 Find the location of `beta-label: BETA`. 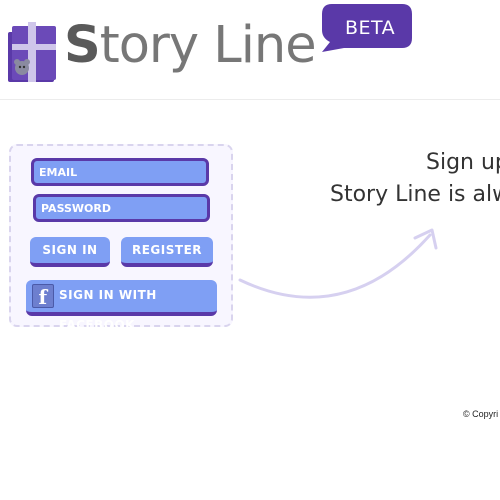

beta-label: BETA is located at coordinates (370, 28).